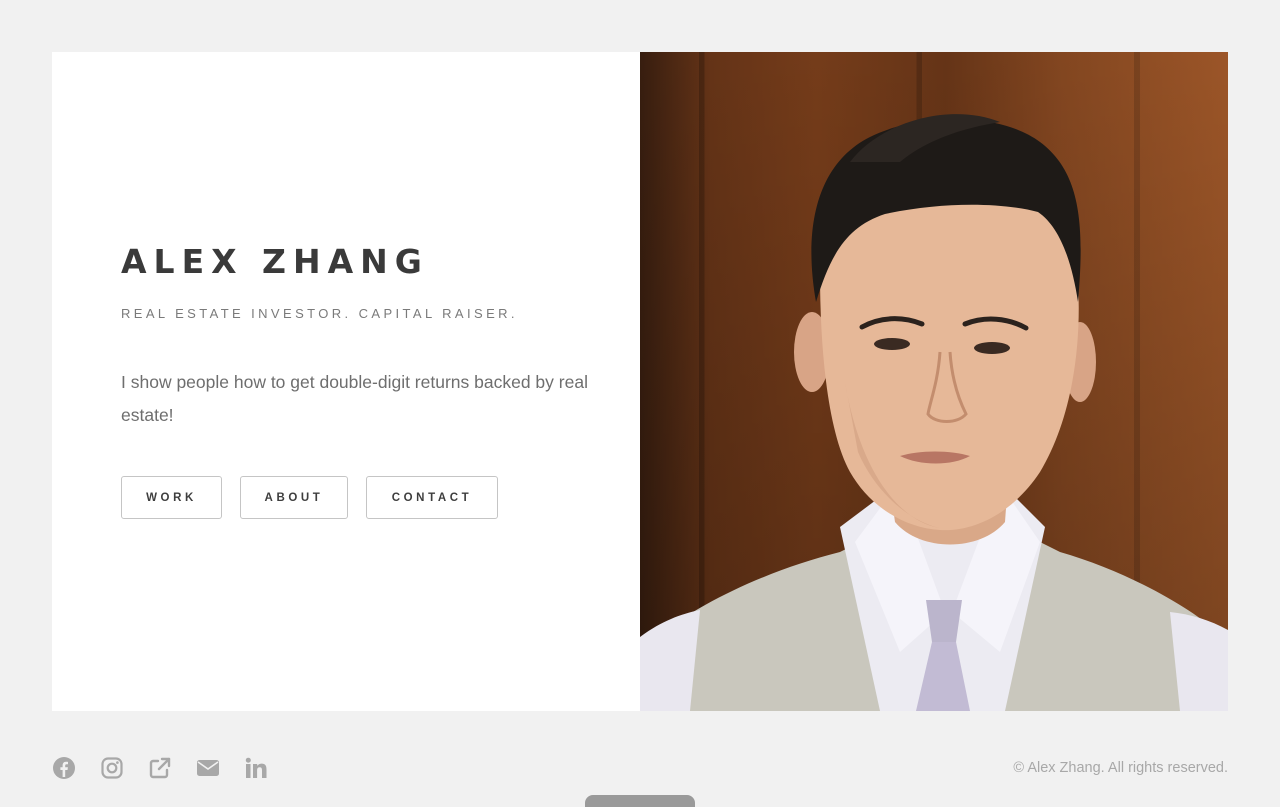 This screenshot has width=1280, height=807. What do you see at coordinates (275, 261) in the screenshot?
I see `page-title: ALEX ZHANG` at bounding box center [275, 261].